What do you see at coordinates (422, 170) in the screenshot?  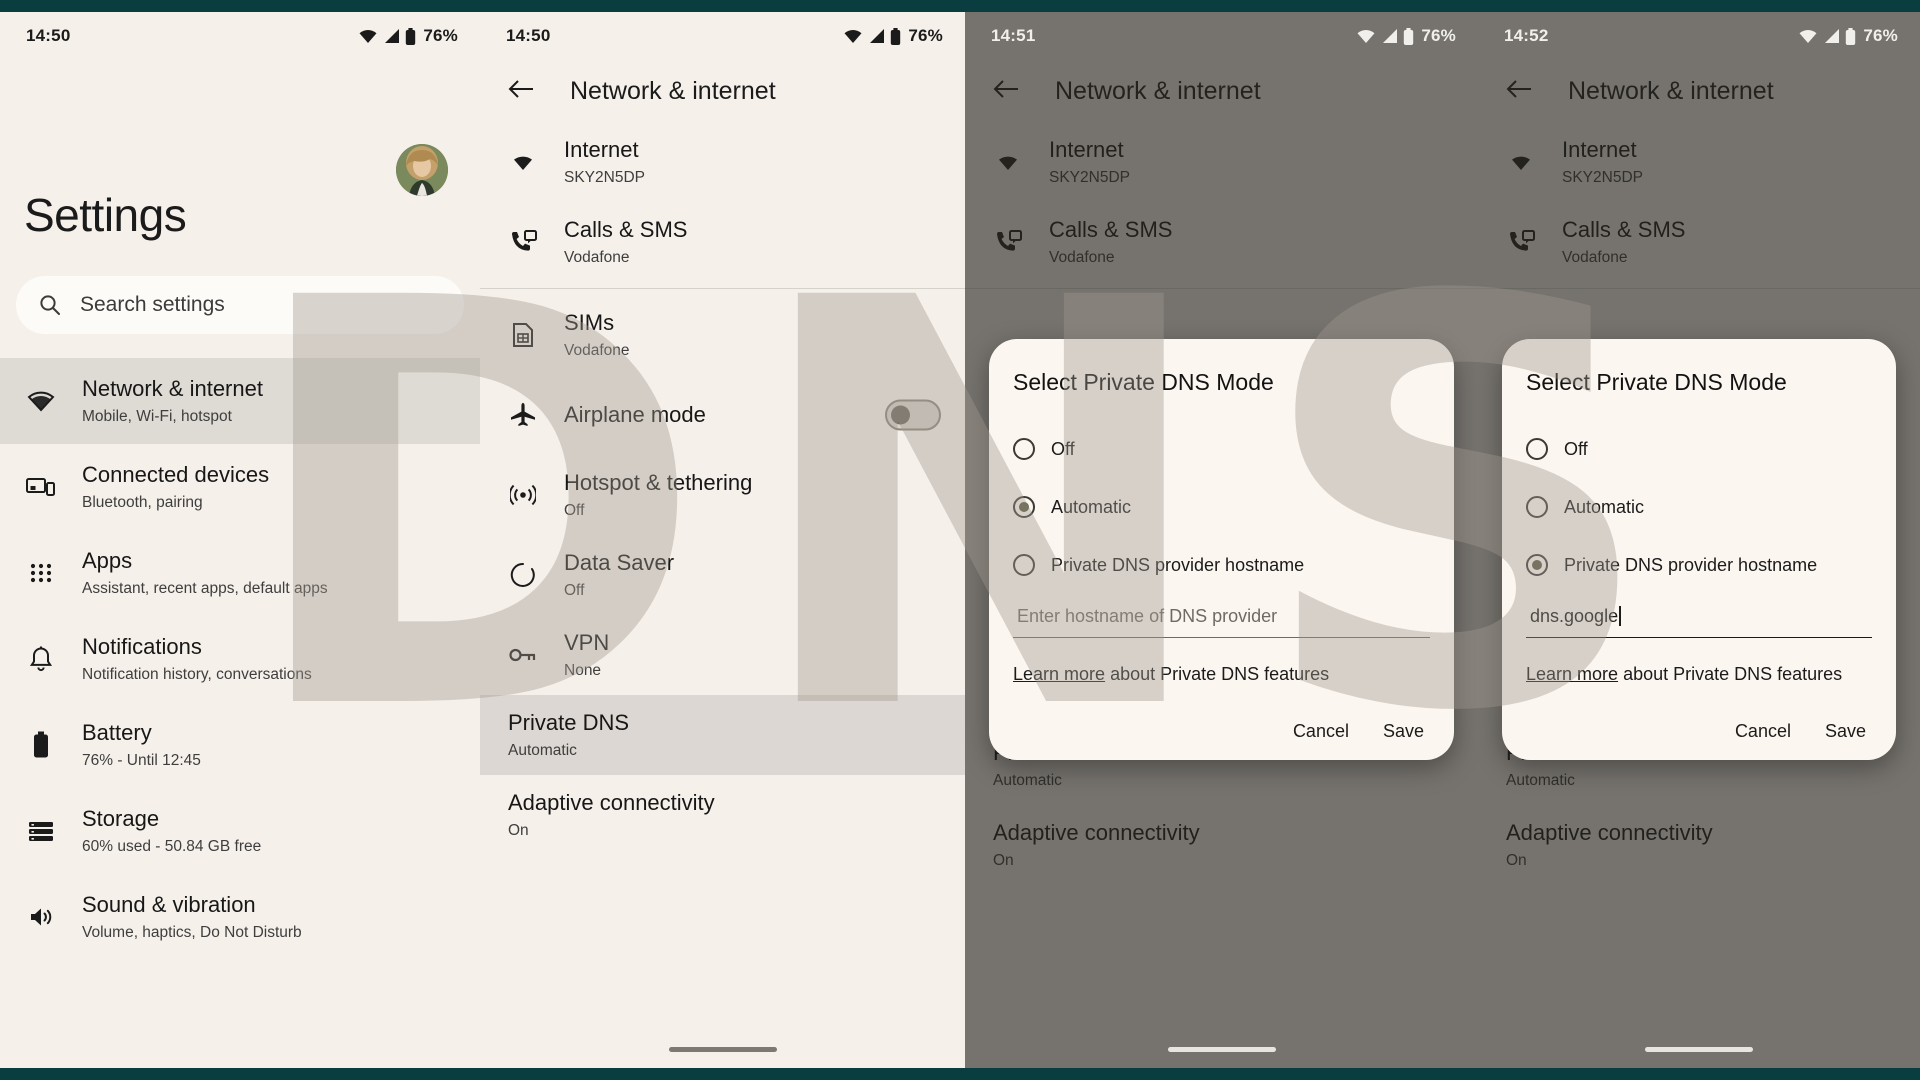 I see `avatar` at bounding box center [422, 170].